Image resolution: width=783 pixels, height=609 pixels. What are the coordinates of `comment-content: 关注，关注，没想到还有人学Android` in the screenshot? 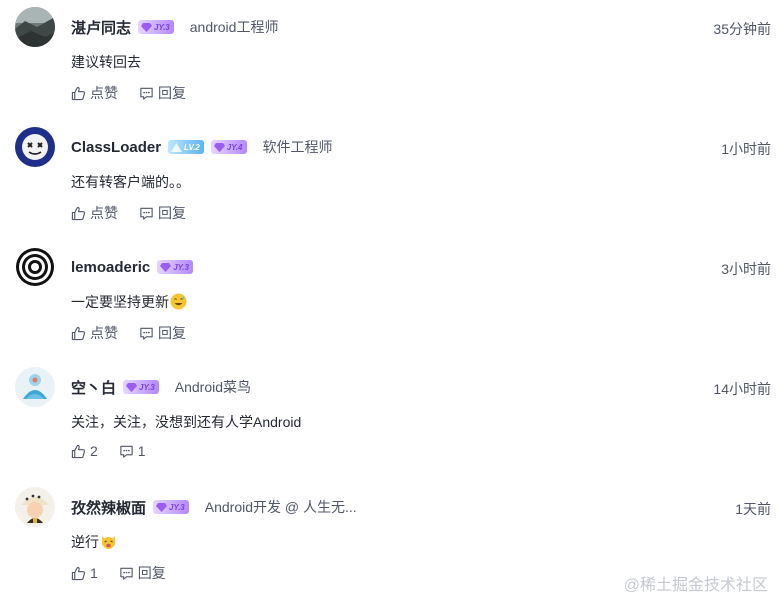 It's located at (186, 422).